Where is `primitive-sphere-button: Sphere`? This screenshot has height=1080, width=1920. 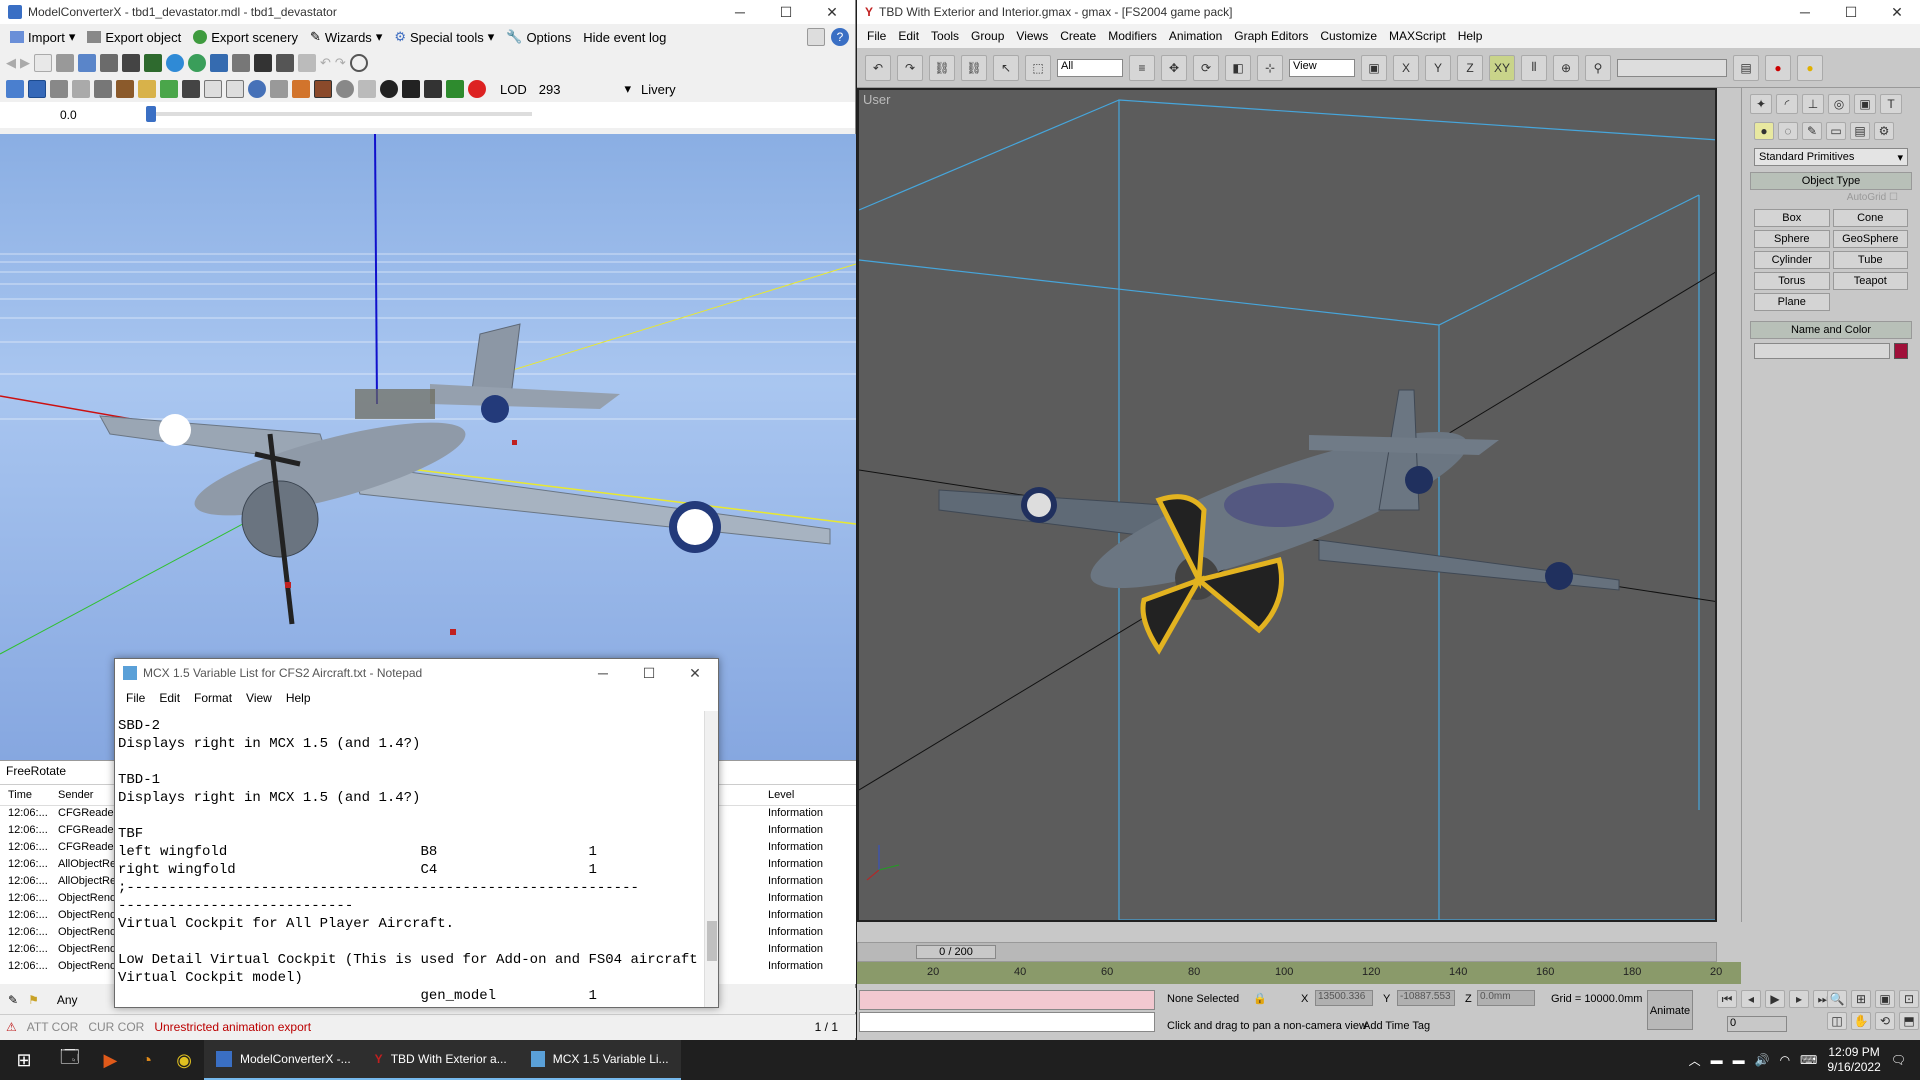 primitive-sphere-button: Sphere is located at coordinates (1792, 239).